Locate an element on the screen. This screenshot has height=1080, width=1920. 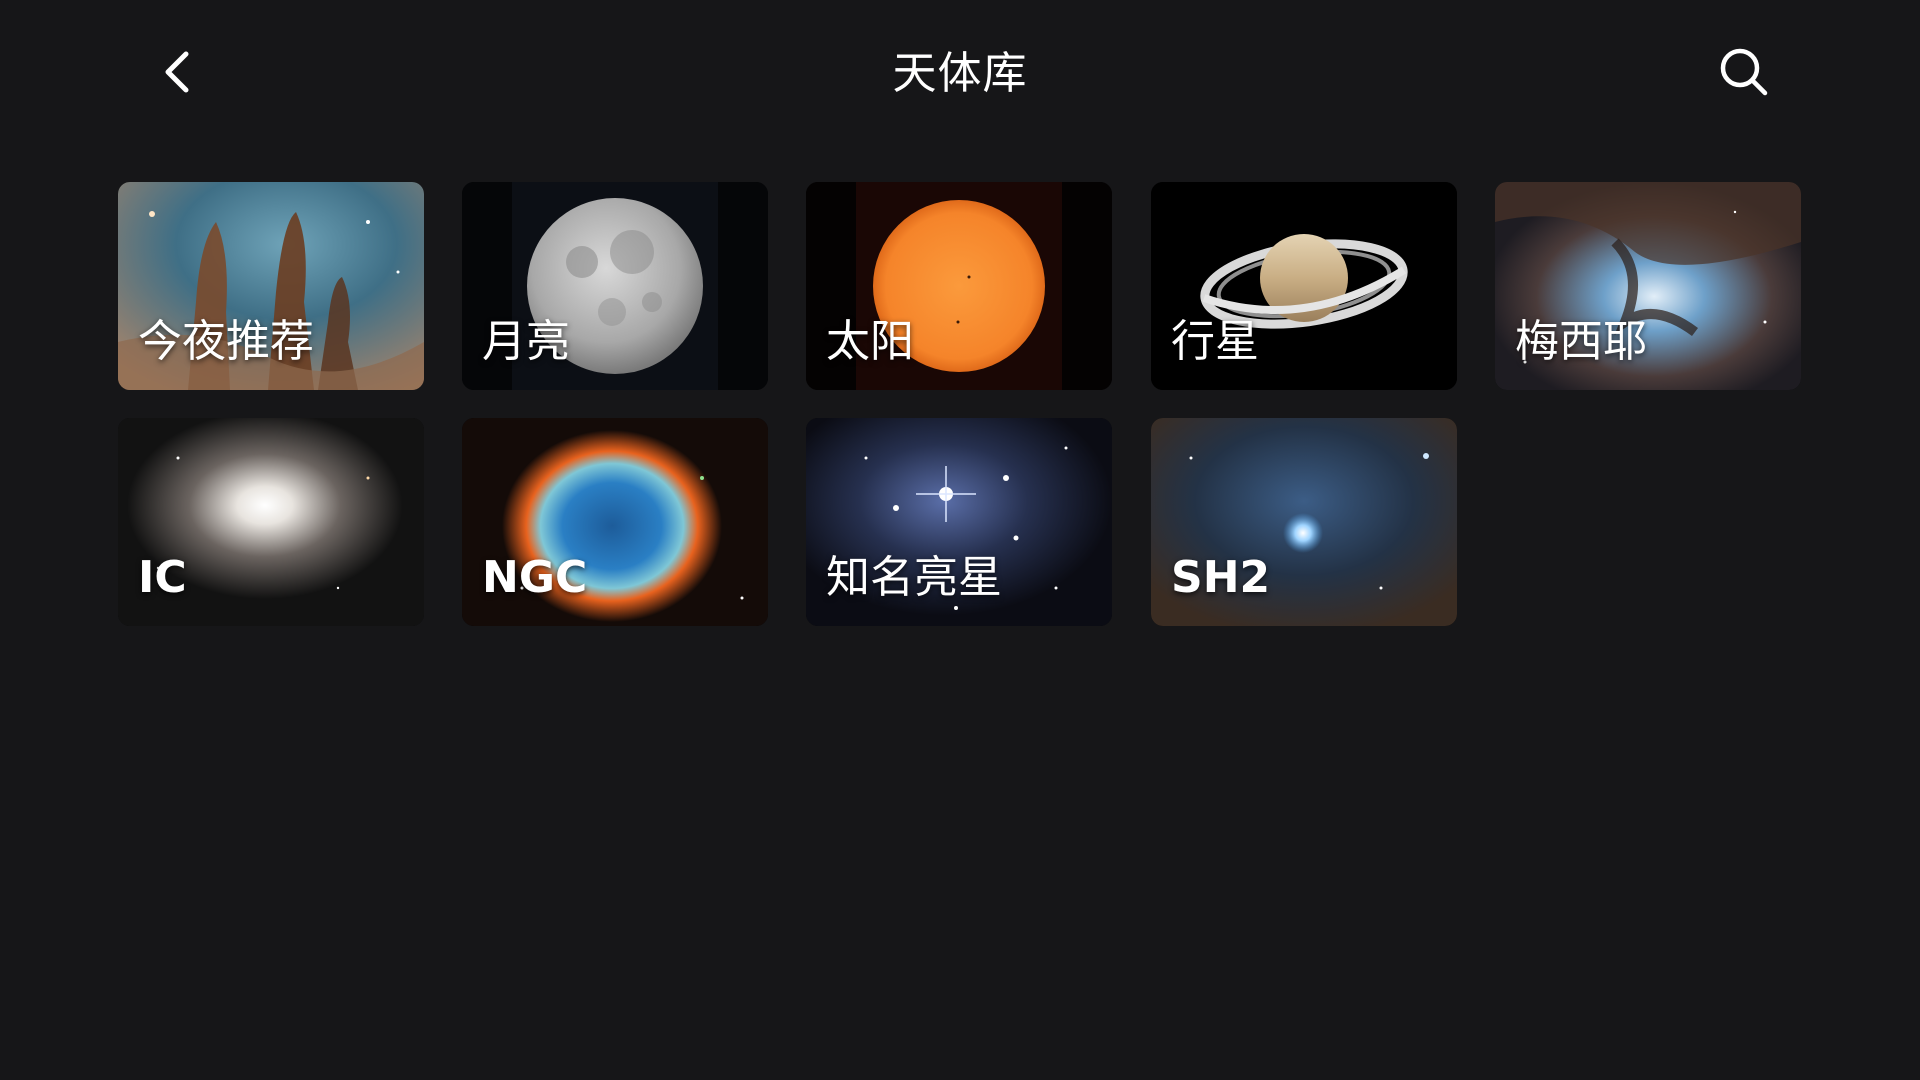
category-label: 今夜推荐 is located at coordinates (226, 341).